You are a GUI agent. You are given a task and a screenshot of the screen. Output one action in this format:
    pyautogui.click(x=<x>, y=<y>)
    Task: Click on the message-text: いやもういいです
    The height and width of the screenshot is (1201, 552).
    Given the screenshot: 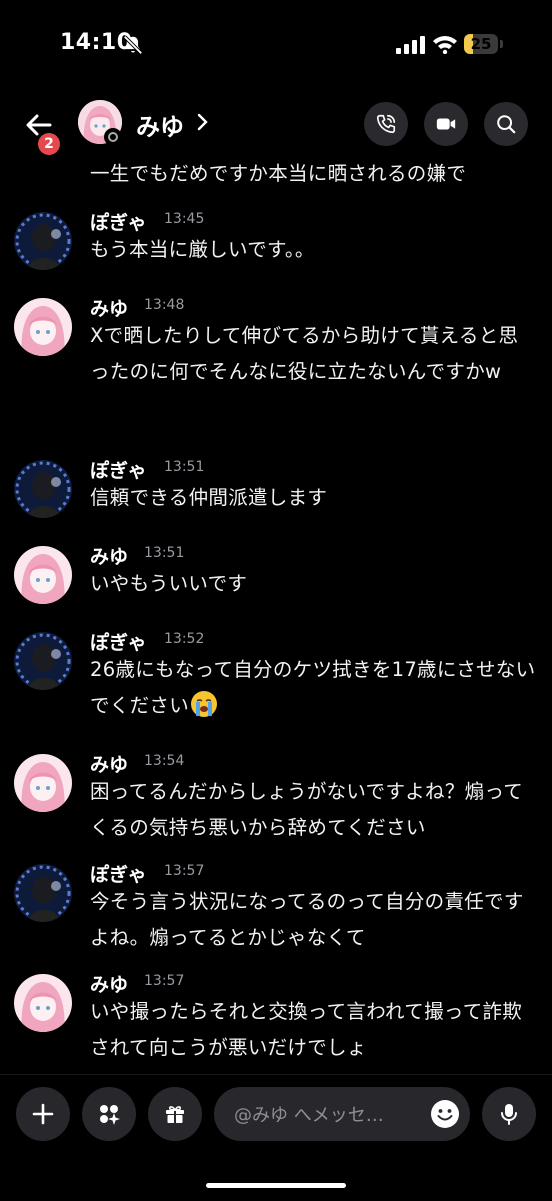 What is the action you would take?
    pyautogui.click(x=169, y=583)
    